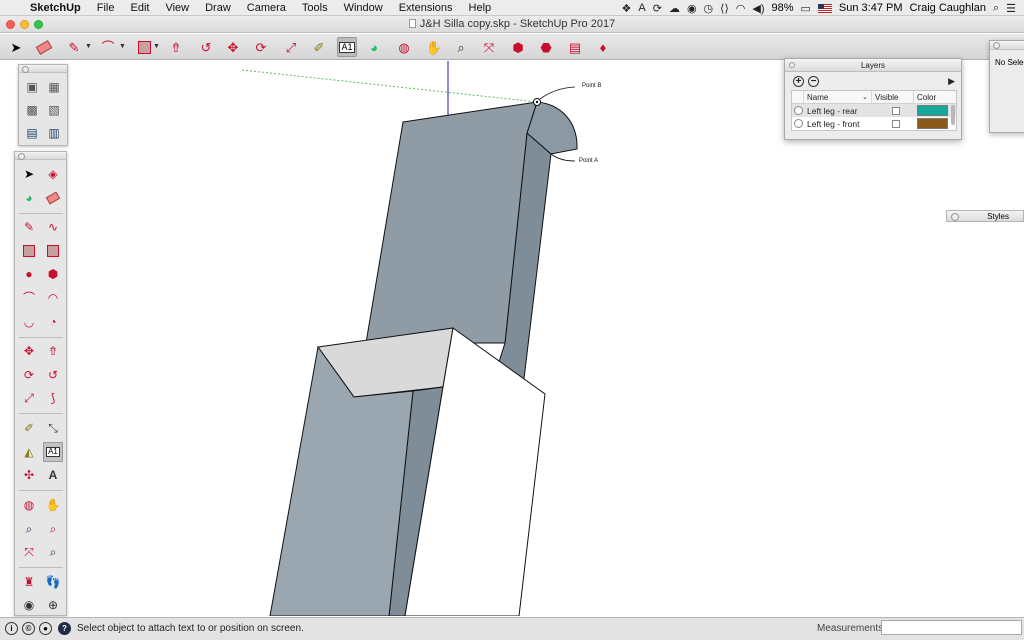 This screenshot has height=640, width=1024. What do you see at coordinates (53, 505) in the screenshot?
I see `palette-pan-button: ✋` at bounding box center [53, 505].